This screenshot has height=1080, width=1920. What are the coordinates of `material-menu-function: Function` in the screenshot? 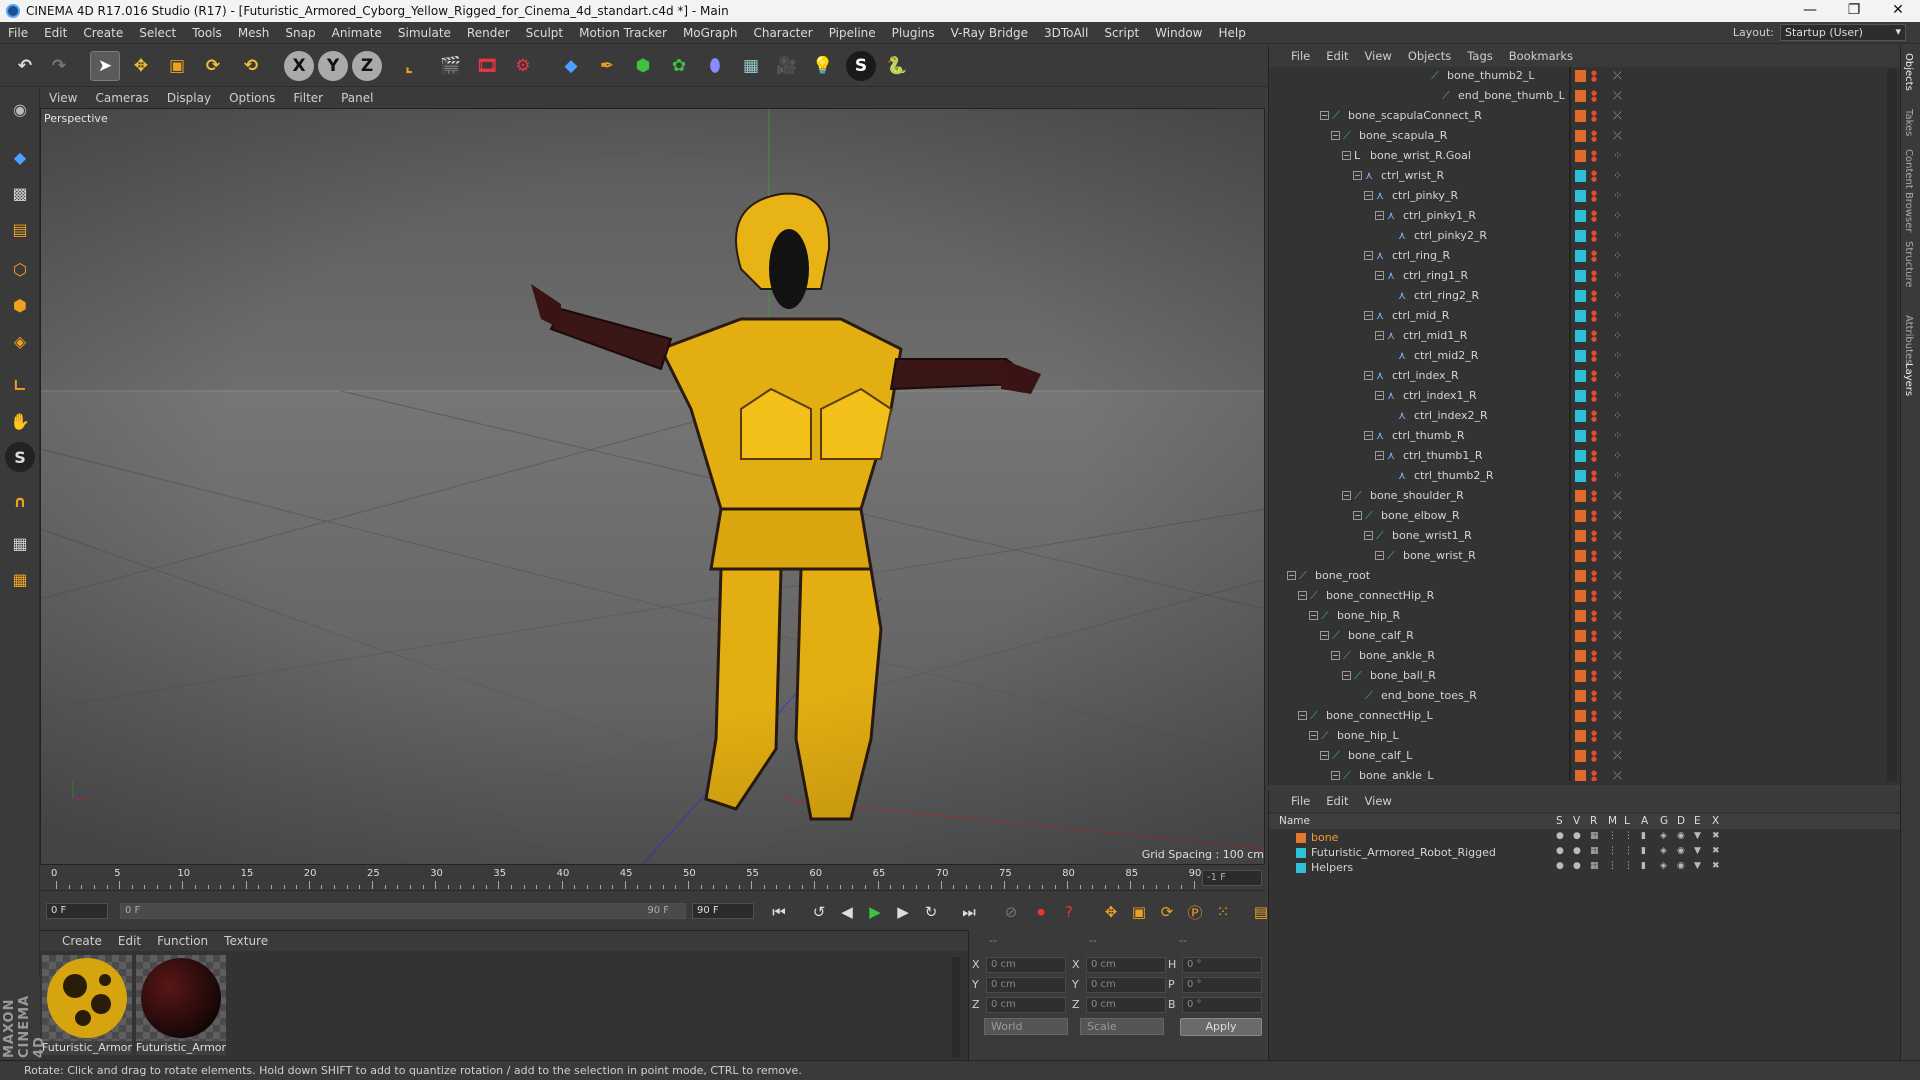 It's located at (182, 941).